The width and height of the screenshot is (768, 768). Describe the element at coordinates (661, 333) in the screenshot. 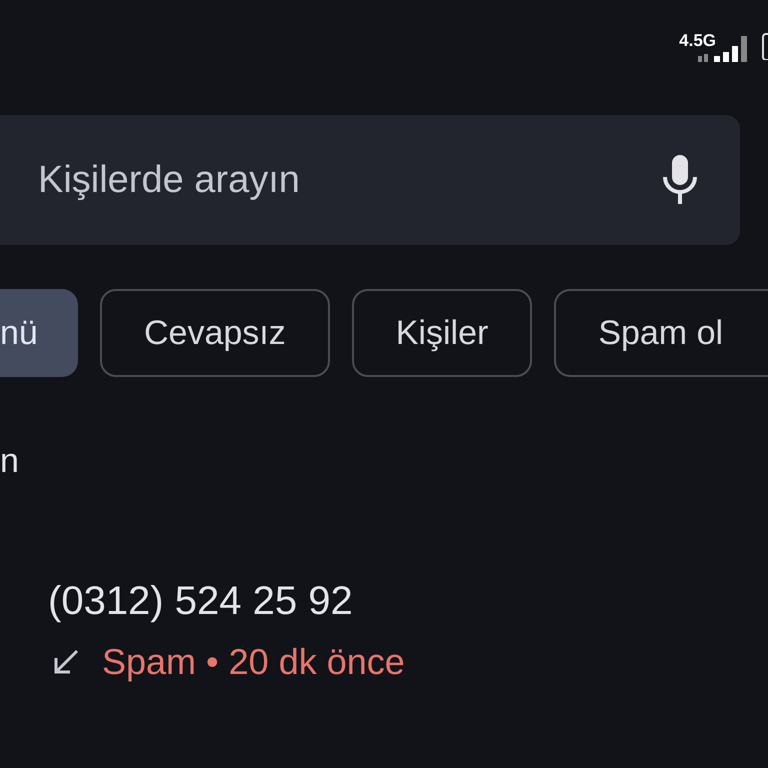

I see `filter-chip: Spam ol` at that location.